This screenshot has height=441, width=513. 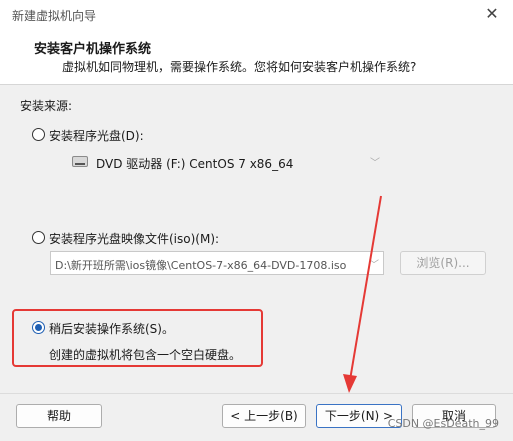 I want to click on watermark: CSDN @EsDeath_99, so click(x=443, y=423).